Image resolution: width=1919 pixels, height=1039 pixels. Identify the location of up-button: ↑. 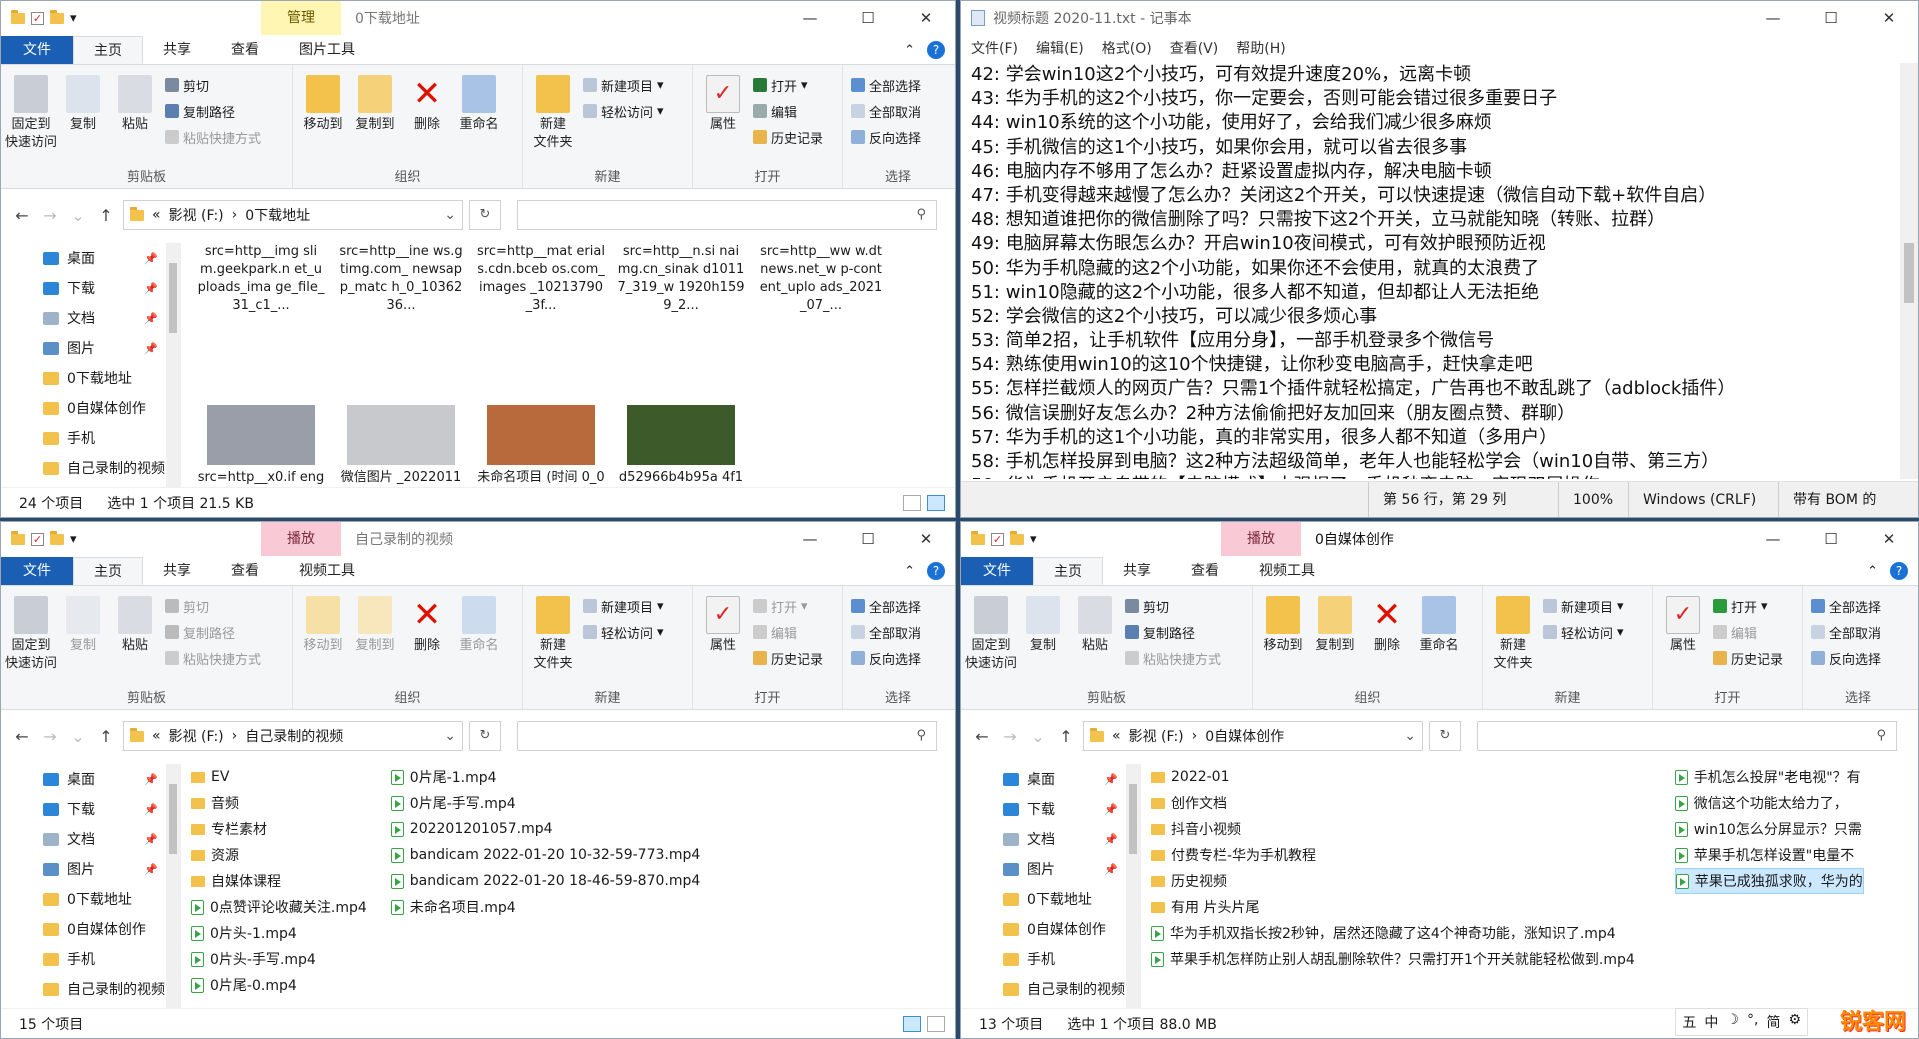
(106, 215).